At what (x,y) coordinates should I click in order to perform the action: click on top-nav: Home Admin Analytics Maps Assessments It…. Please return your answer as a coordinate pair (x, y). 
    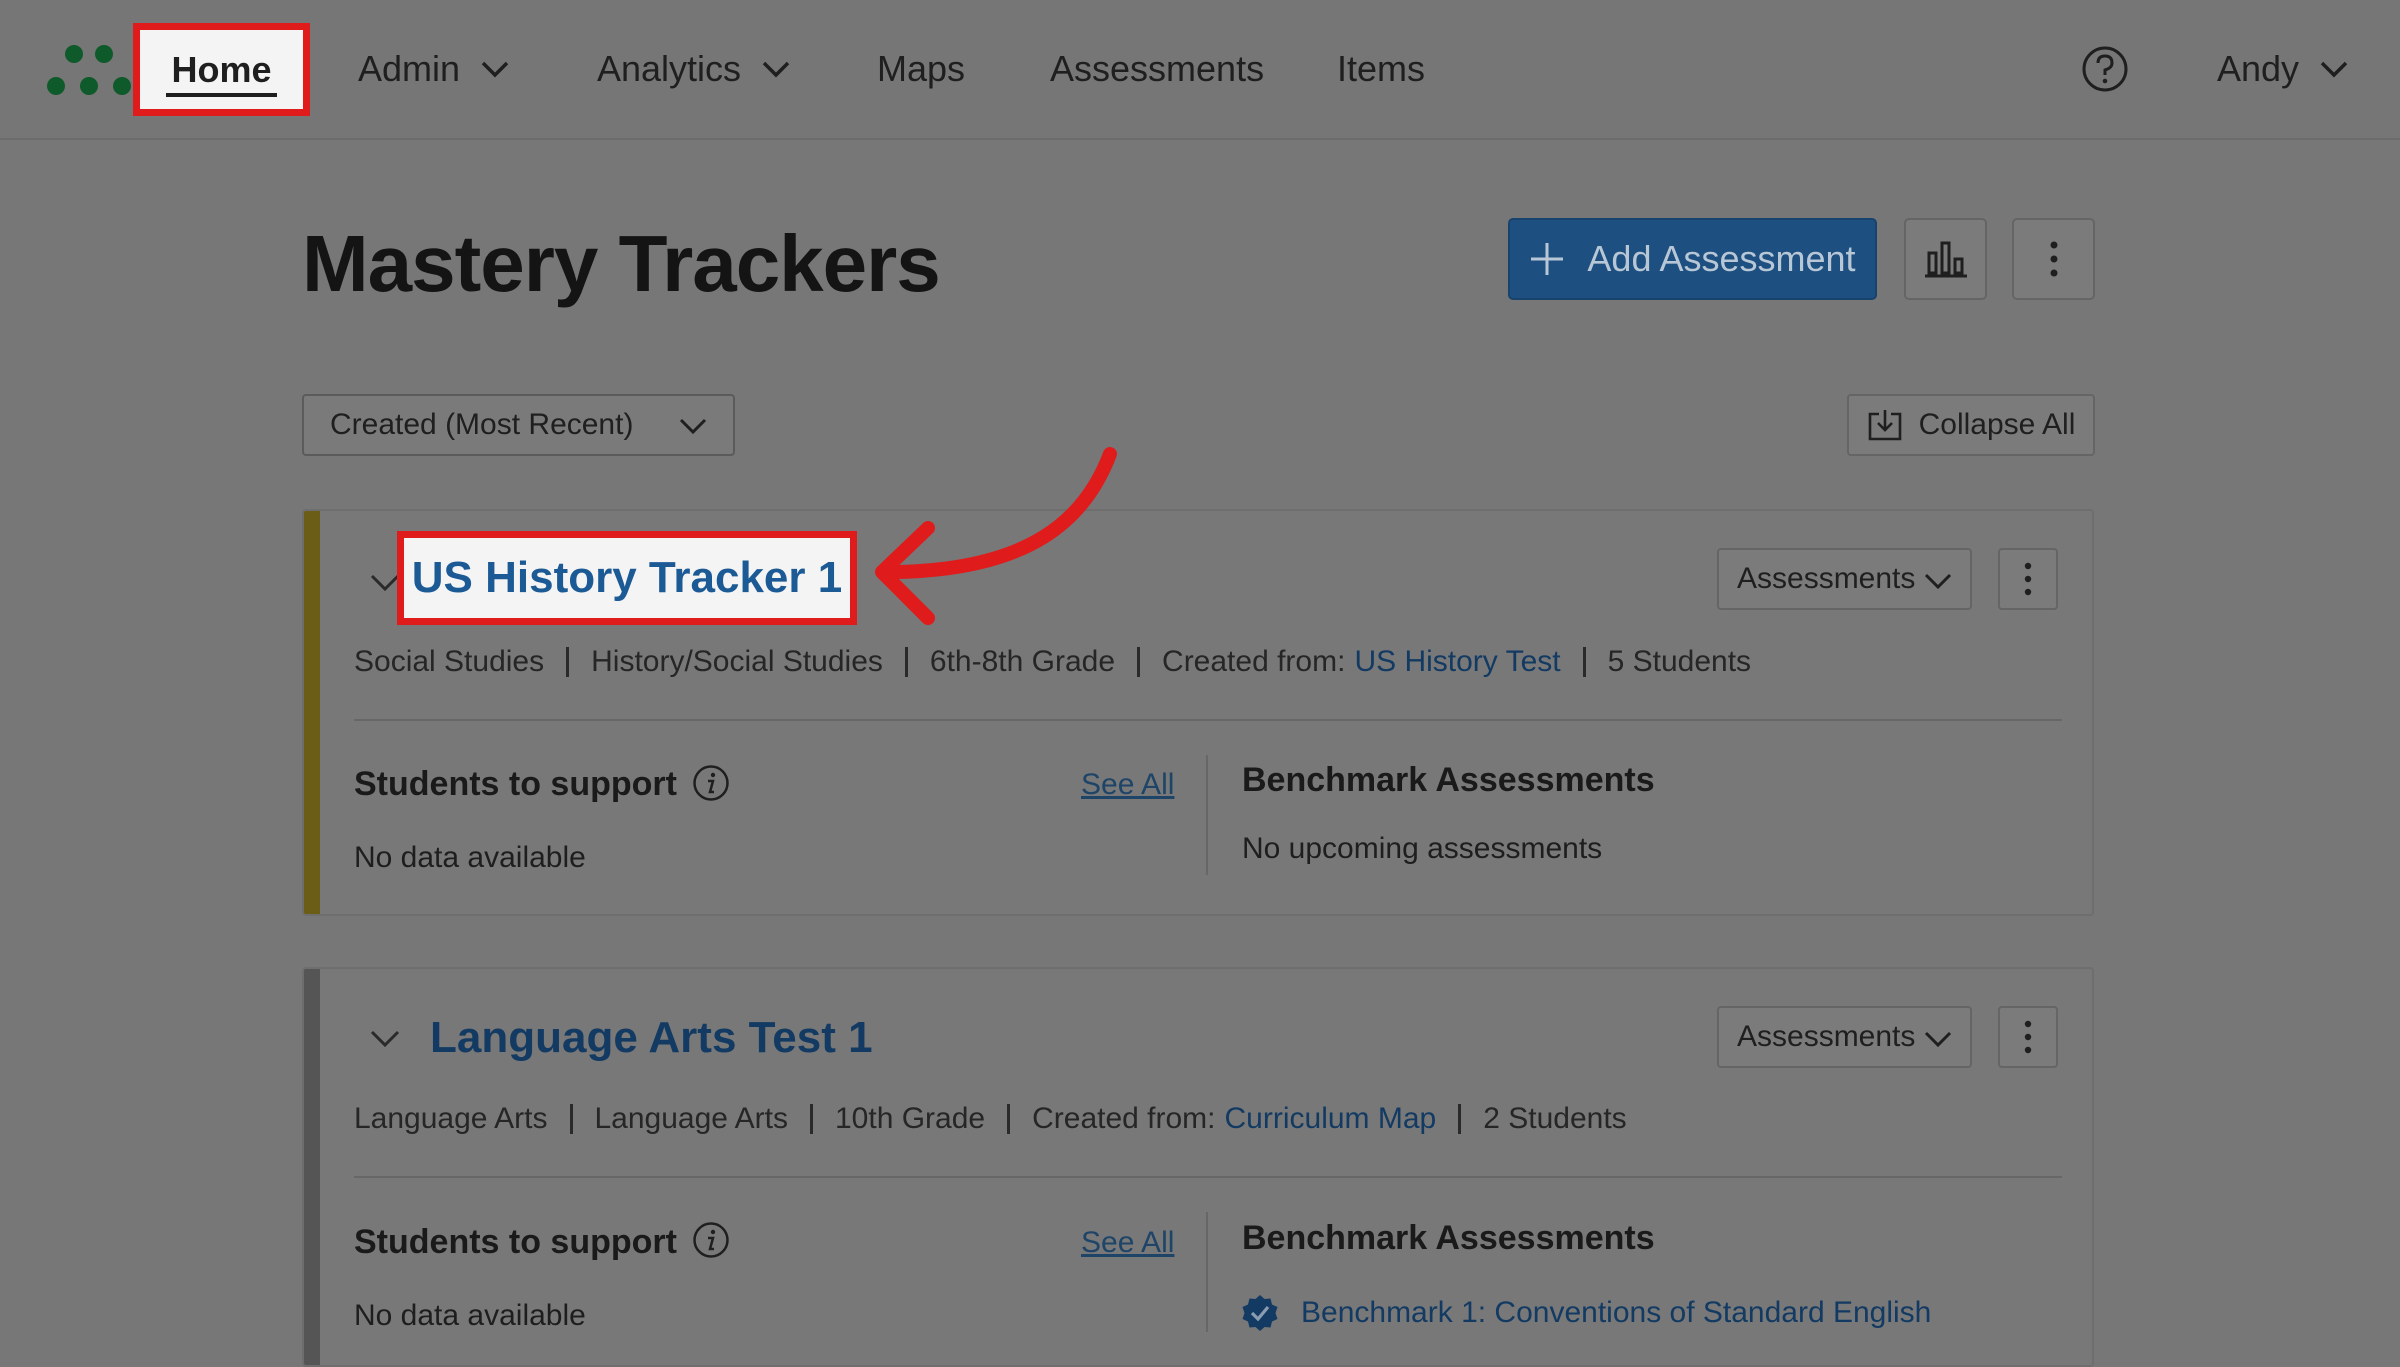
    Looking at the image, I should click on (1200, 70).